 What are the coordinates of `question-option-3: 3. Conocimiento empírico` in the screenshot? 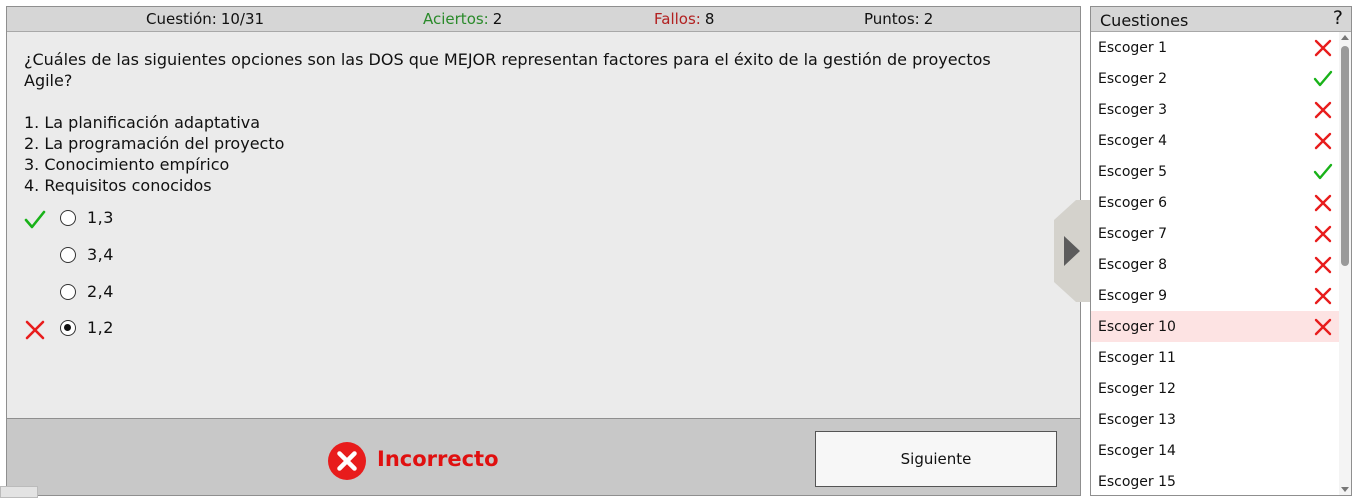 It's located at (127, 164).